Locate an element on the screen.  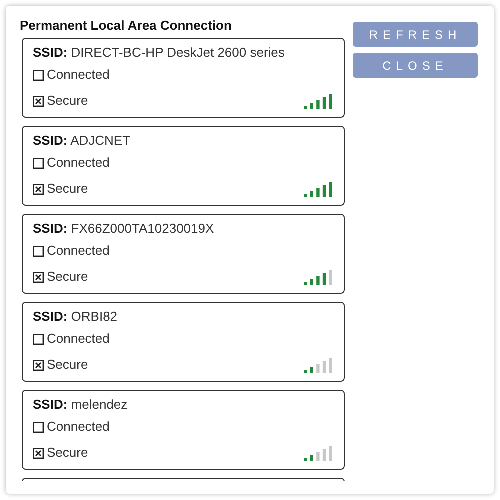
network-card: SSID: ADJCNET Connected Secure is located at coordinates (183, 166).